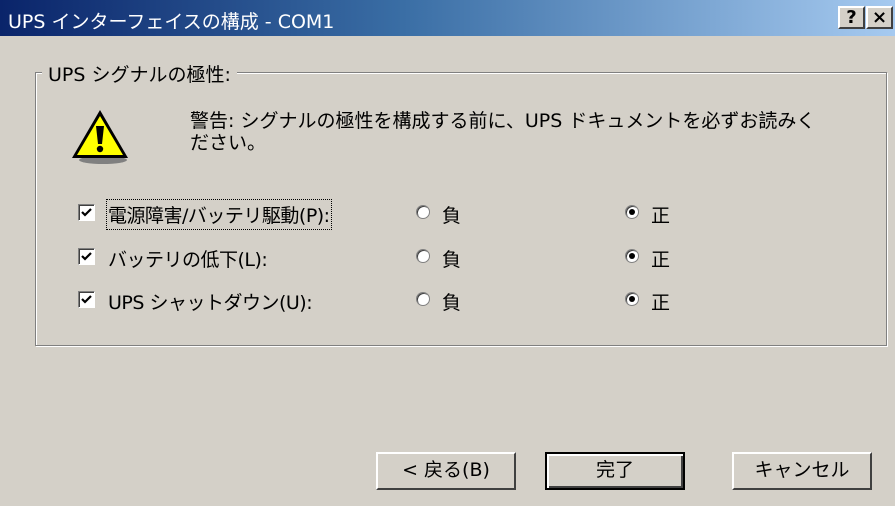 The height and width of the screenshot is (506, 895). I want to click on low-battery-checkbox, so click(86, 256).